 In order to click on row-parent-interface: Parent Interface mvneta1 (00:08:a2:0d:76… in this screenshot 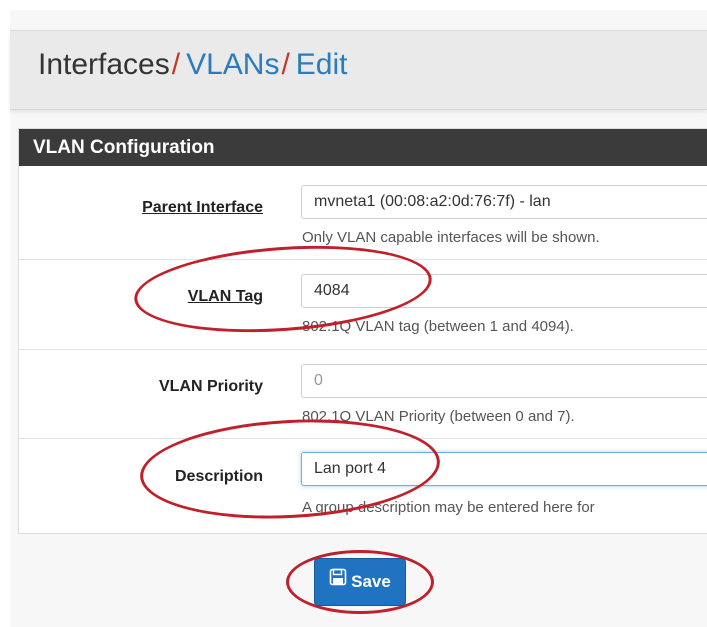, I will do `click(363, 213)`.